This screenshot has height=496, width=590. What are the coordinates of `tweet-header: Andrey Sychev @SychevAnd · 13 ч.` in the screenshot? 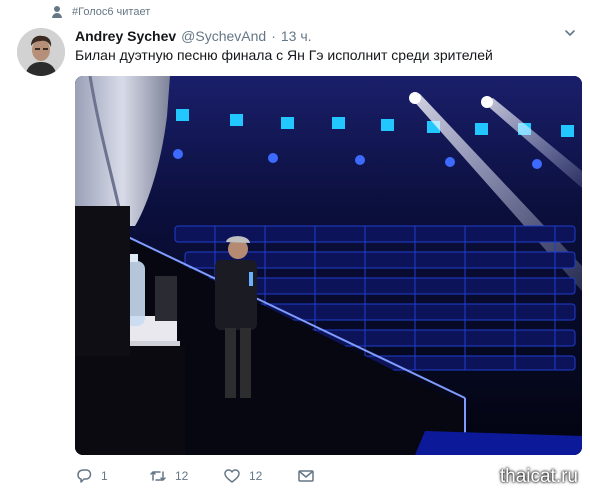 It's located at (193, 36).